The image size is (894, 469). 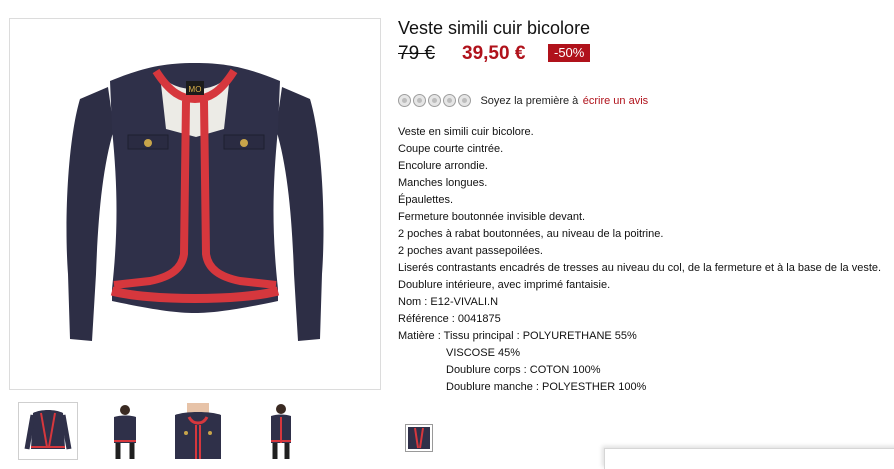 I want to click on model-front-thumbnail-icon, so click(x=198, y=431).